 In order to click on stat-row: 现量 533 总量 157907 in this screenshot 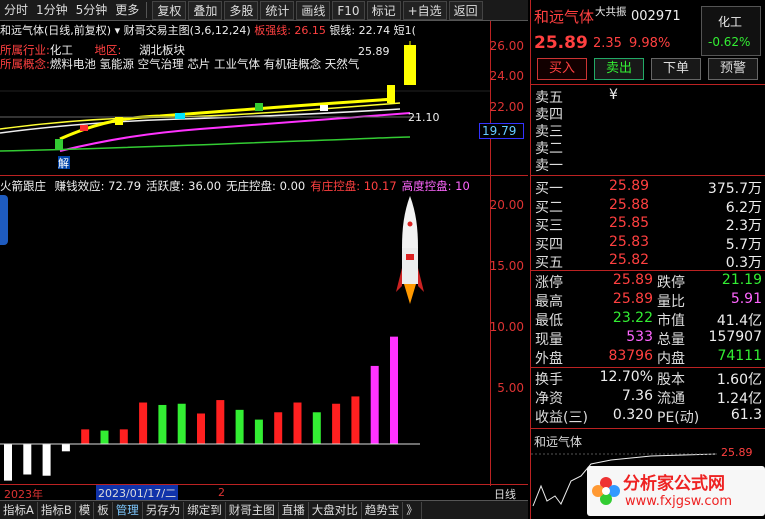, I will do `click(648, 338)`.